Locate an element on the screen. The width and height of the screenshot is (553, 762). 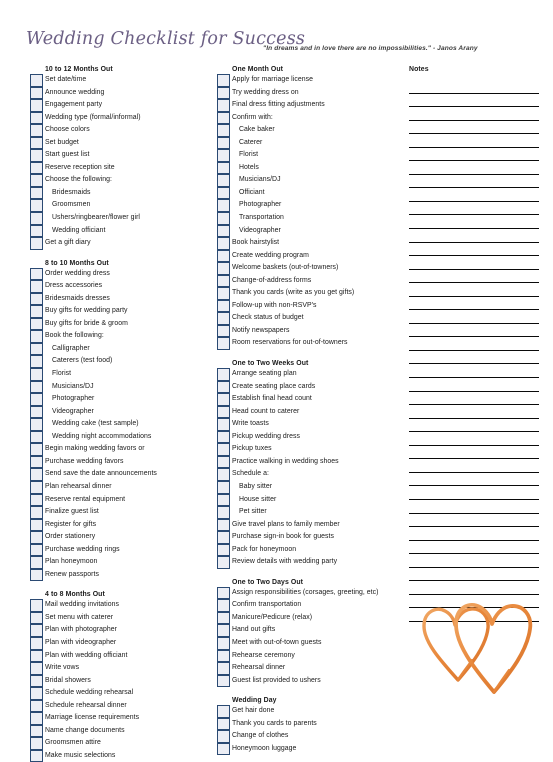
checklist-item: Change-of-address forms is located at coordinates (309, 281).